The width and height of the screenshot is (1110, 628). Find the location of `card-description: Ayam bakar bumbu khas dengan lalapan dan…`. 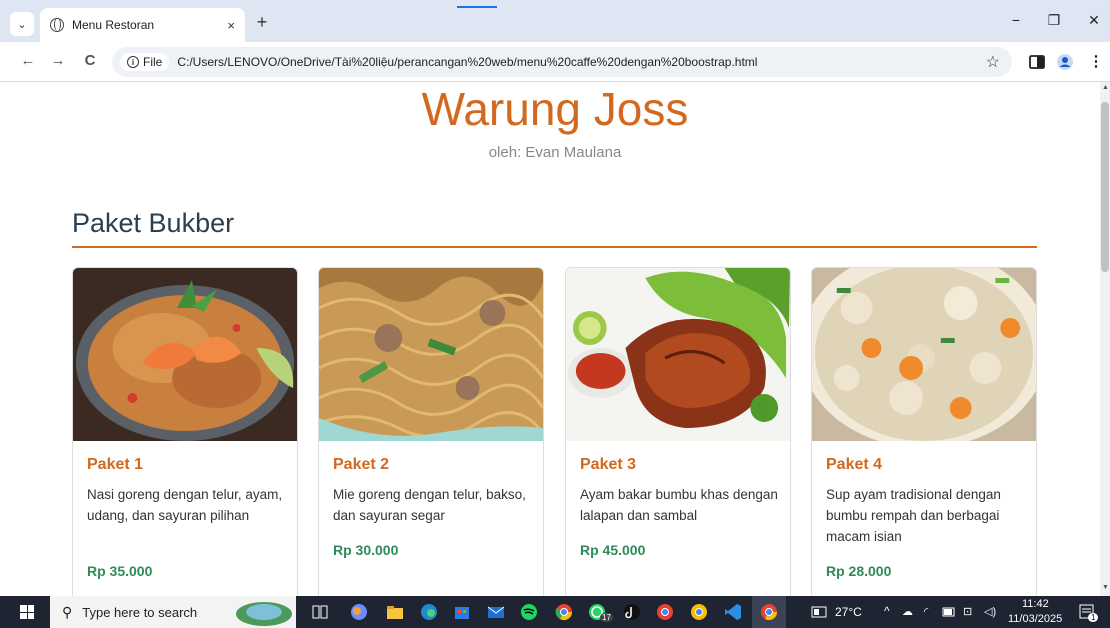

card-description: Ayam bakar bumbu khas dengan lalapan dan… is located at coordinates (679, 505).